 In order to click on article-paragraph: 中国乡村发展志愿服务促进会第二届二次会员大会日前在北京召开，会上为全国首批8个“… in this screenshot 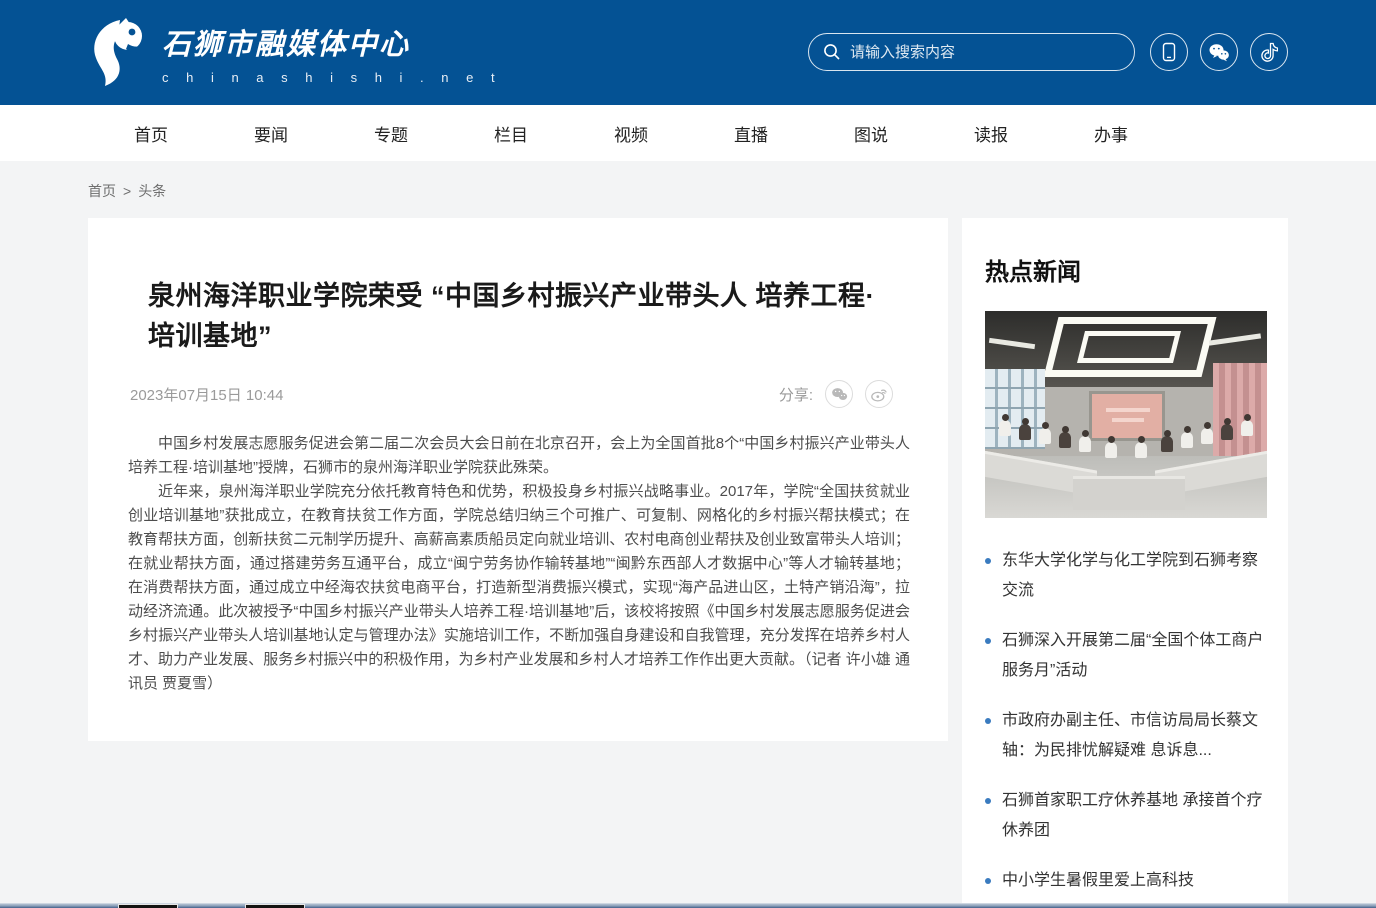, I will do `click(519, 455)`.